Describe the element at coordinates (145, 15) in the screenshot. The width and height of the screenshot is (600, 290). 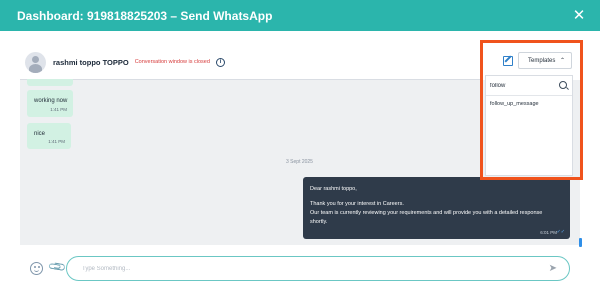
I see `window-title: Dashboard: 919818825203 – Send WhatsApp` at that location.